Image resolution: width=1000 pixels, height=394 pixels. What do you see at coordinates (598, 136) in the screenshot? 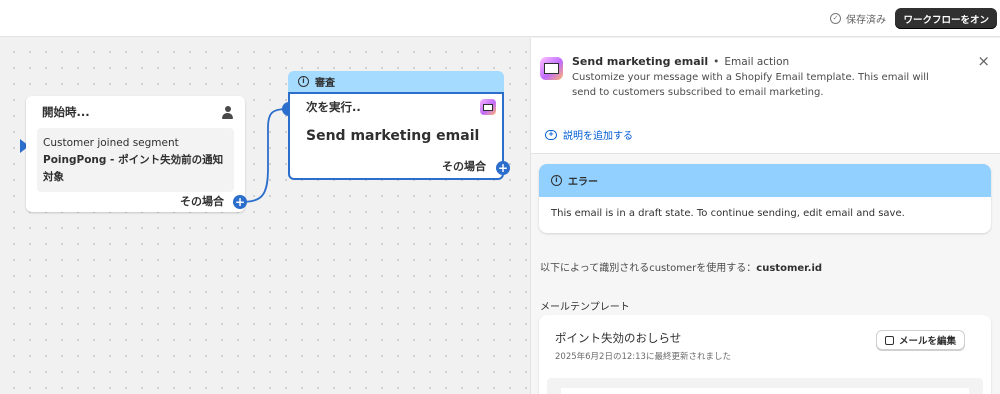
I see `add-description-label: 説明を追加する` at bounding box center [598, 136].